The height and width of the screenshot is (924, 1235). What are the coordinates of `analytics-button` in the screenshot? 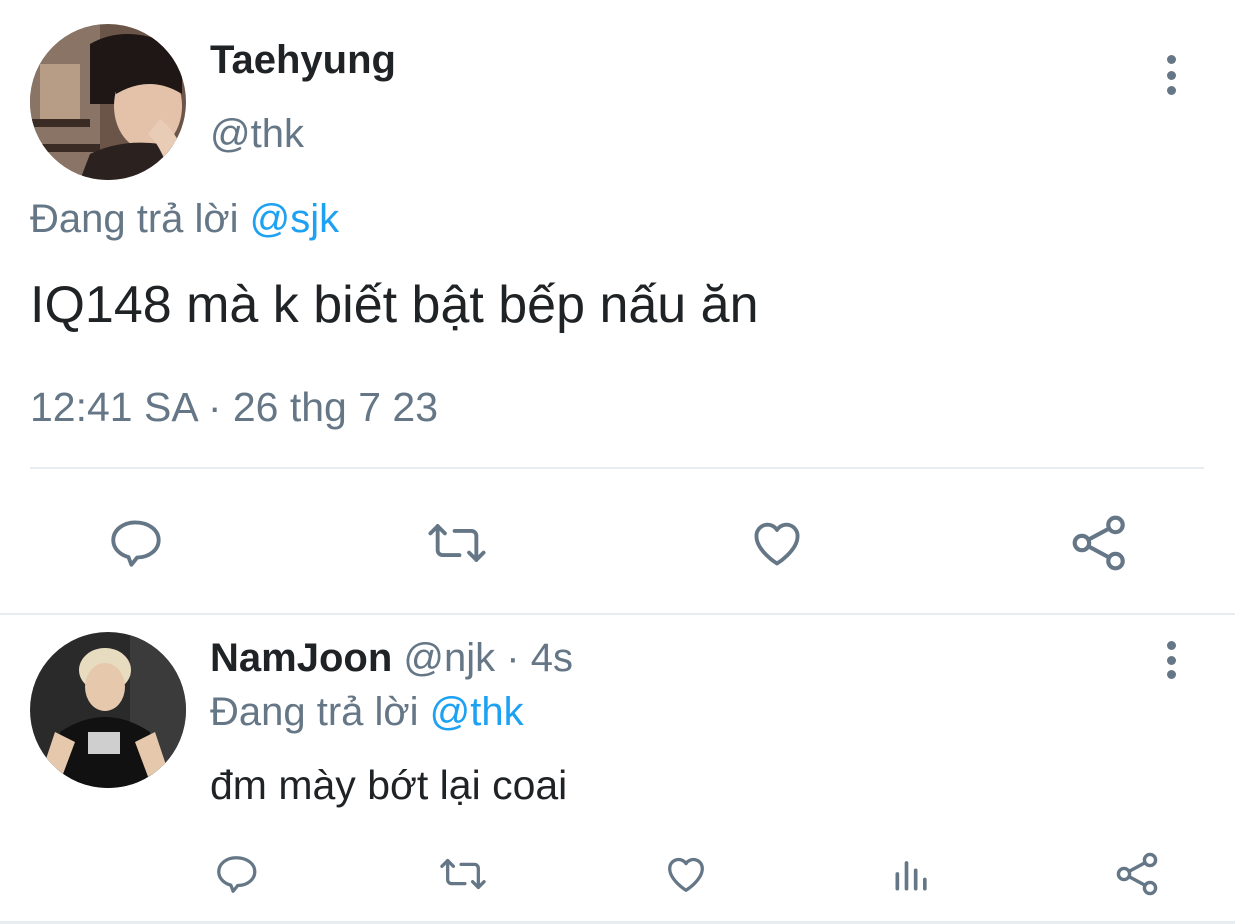 It's located at (912, 874).